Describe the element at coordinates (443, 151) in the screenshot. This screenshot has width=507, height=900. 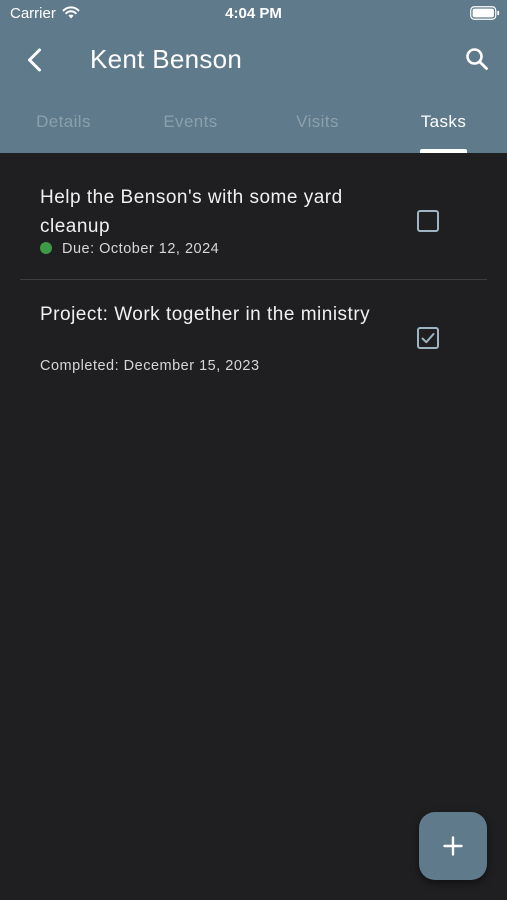
I see `active-tab-indicator` at that location.